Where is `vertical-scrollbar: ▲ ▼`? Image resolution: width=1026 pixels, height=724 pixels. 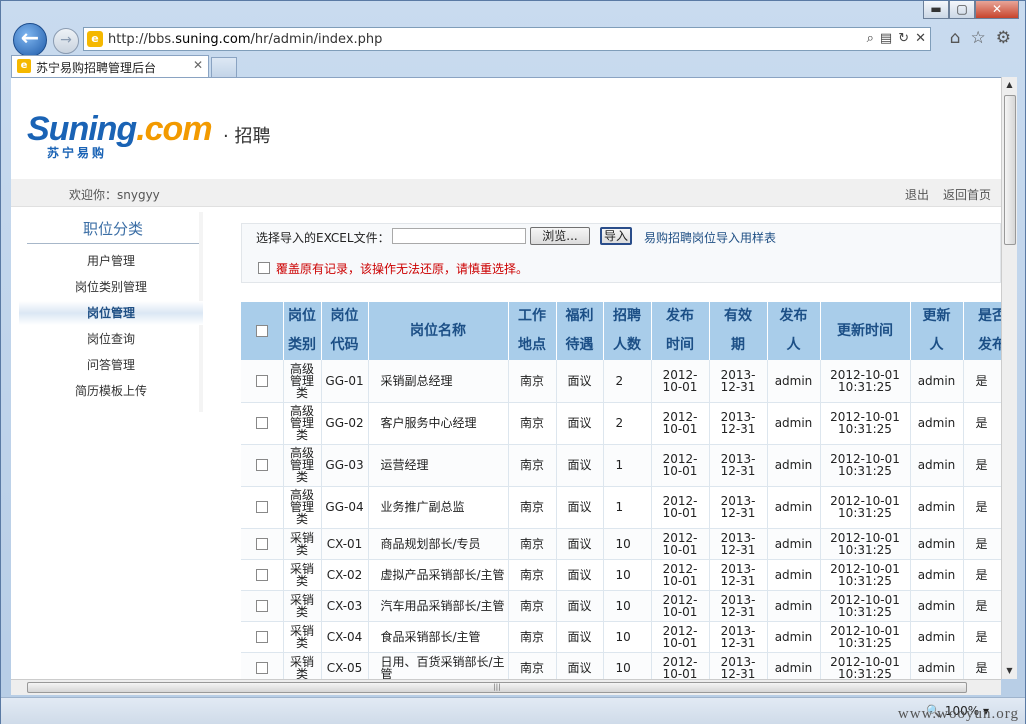
vertical-scrollbar: ▲ ▼ is located at coordinates (1009, 378).